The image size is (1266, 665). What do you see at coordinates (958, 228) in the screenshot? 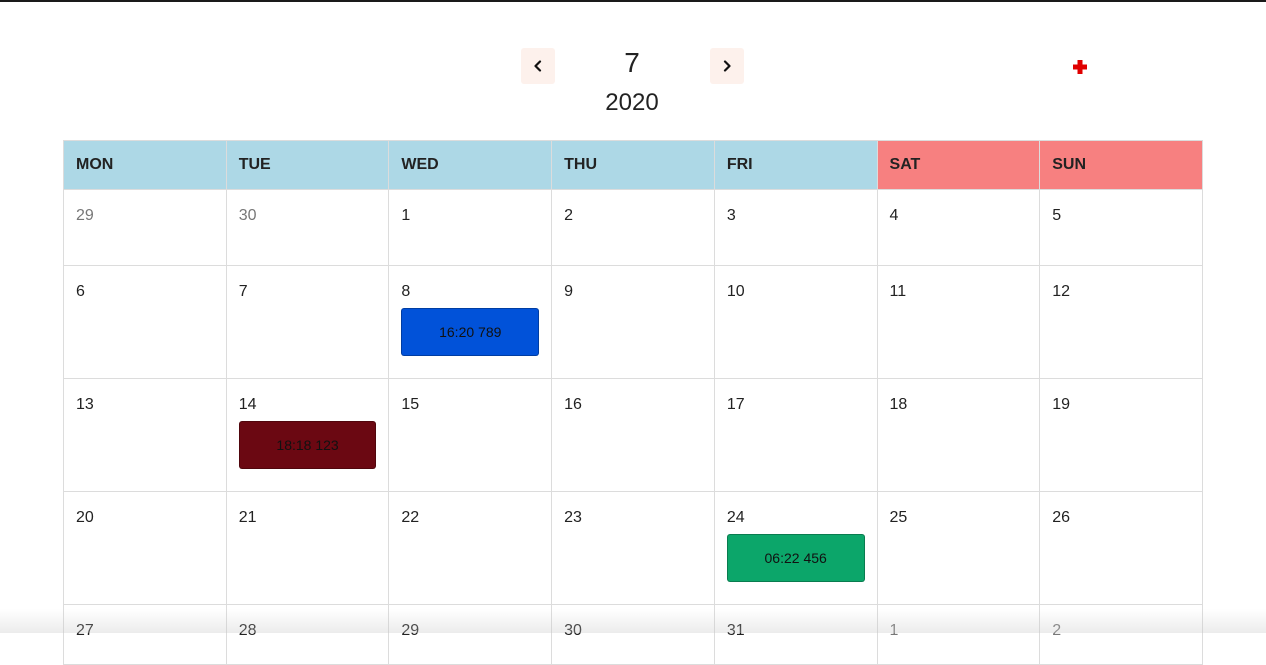
I see `day-cell: 4` at bounding box center [958, 228].